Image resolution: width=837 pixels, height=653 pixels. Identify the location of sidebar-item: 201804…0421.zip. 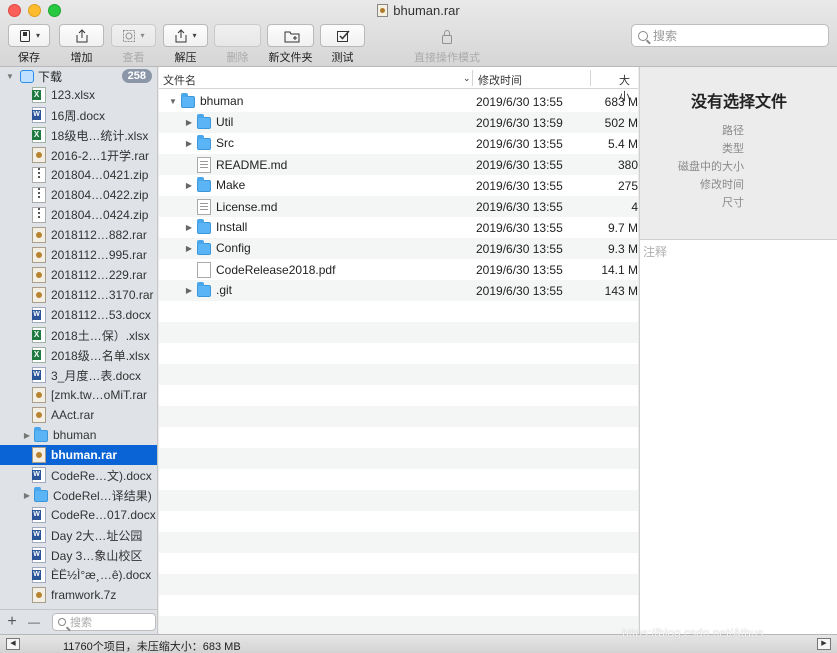
(78, 175).